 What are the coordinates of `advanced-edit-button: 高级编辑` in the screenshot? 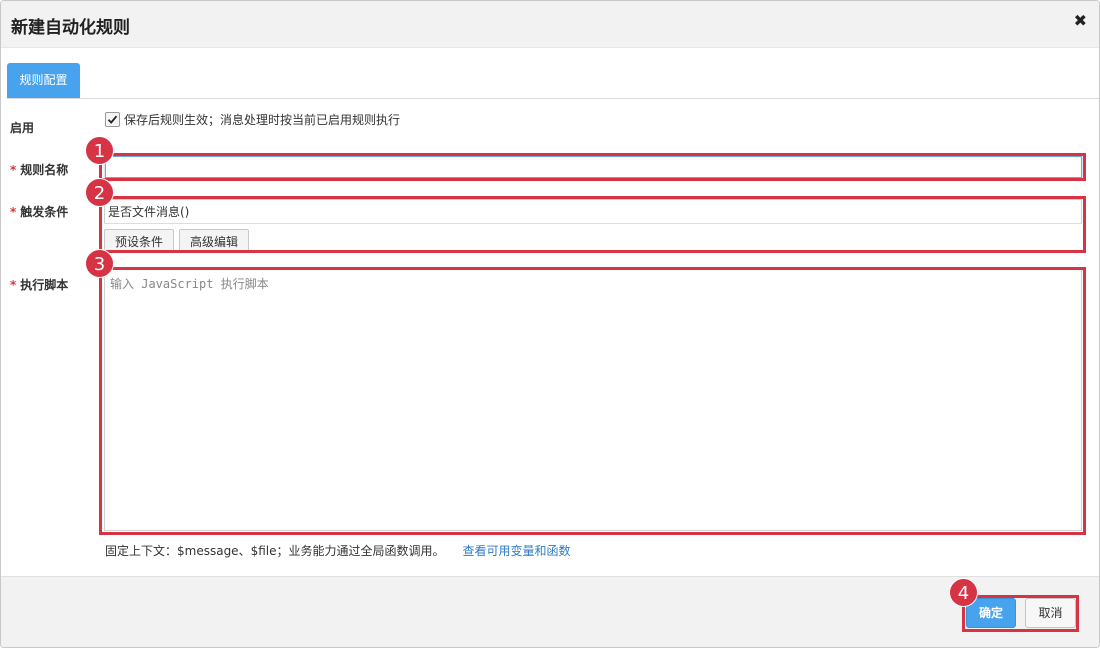 It's located at (214, 241).